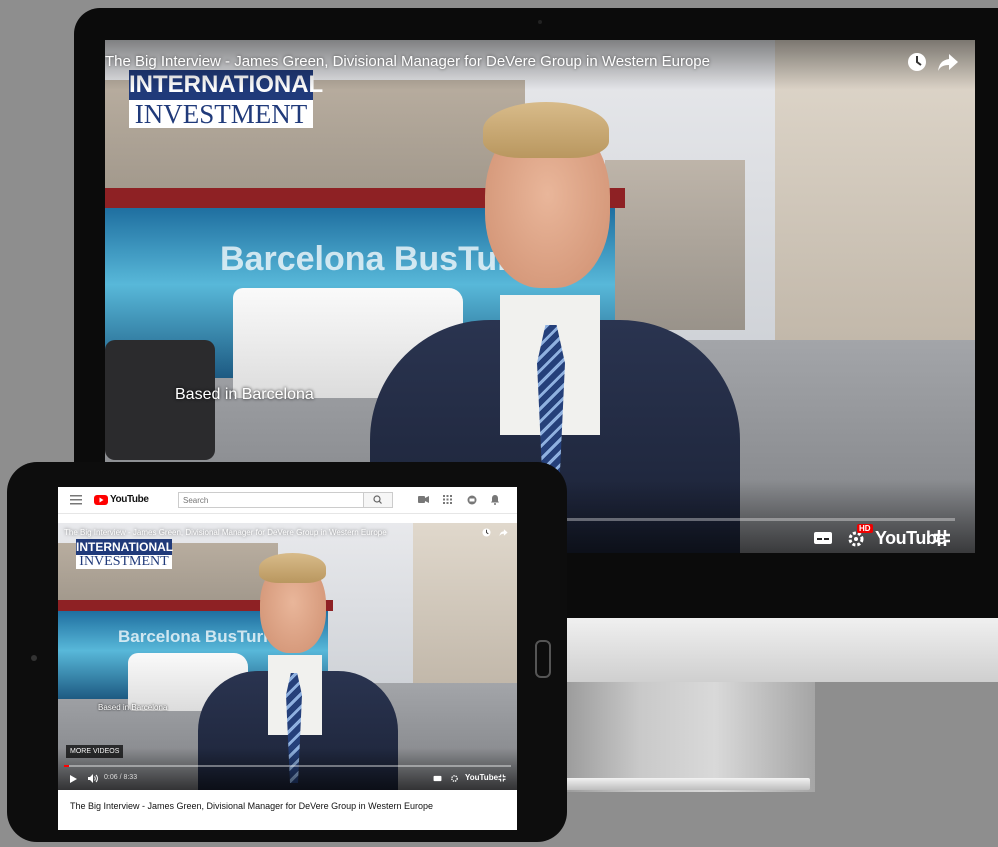  What do you see at coordinates (769, 648) in the screenshot?
I see `monitor-chin` at bounding box center [769, 648].